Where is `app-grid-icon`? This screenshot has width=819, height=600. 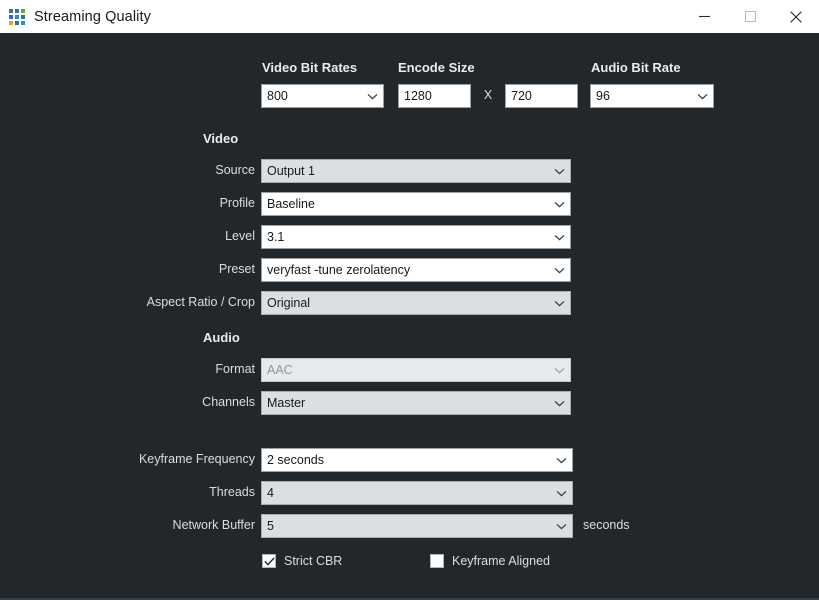 app-grid-icon is located at coordinates (17, 16).